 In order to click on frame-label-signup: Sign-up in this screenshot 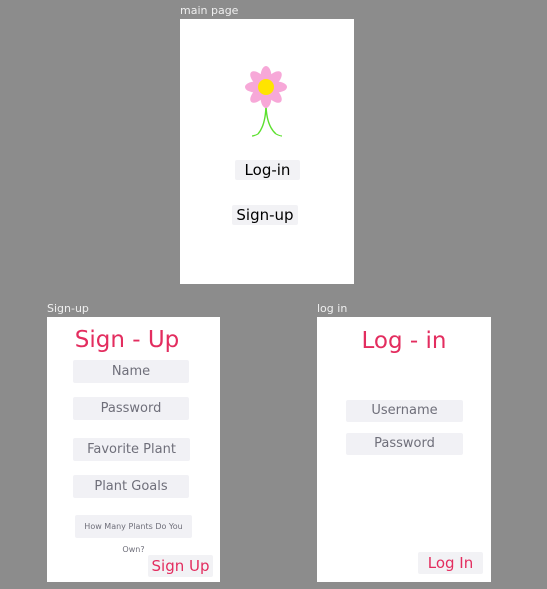, I will do `click(68, 308)`.